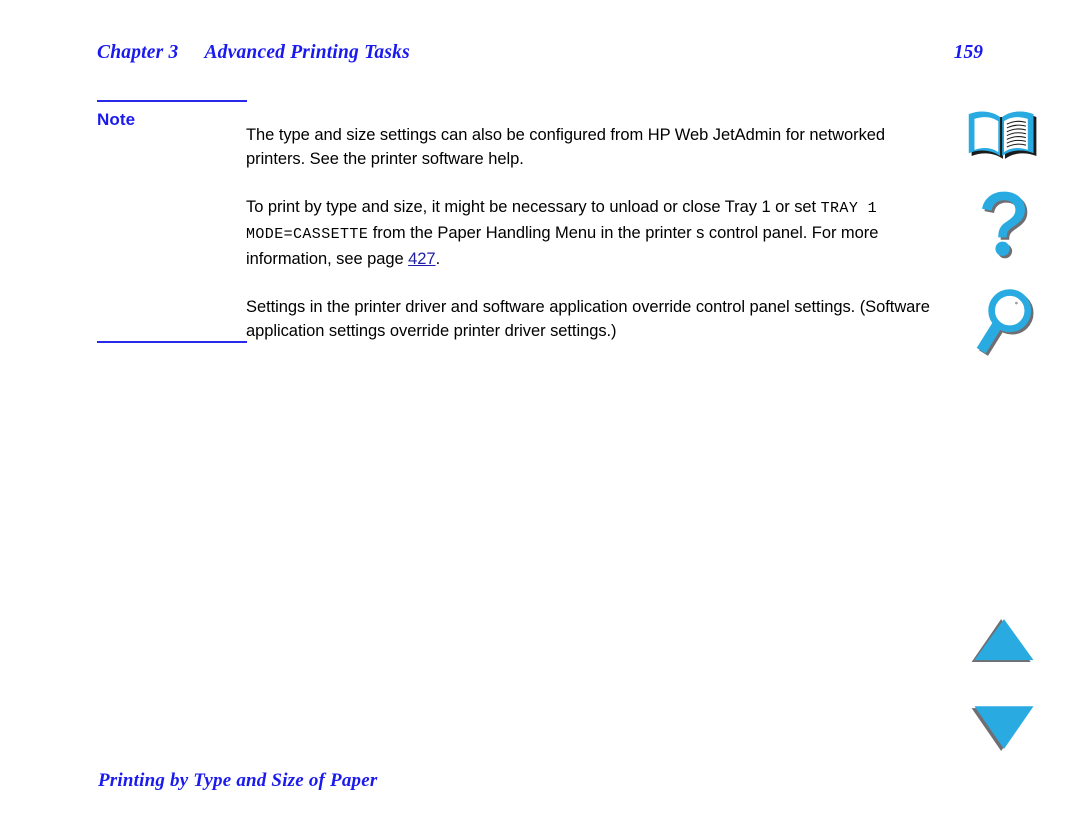  What do you see at coordinates (438, 258) in the screenshot?
I see `note-paragraph-2-tail: .` at bounding box center [438, 258].